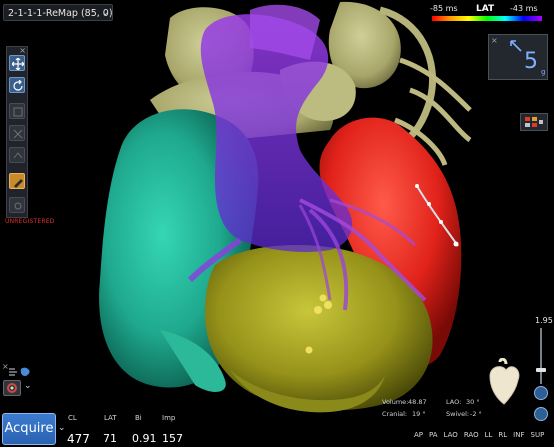 This screenshot has width=554, height=447. I want to click on view-ap-button: AP, so click(418, 435).